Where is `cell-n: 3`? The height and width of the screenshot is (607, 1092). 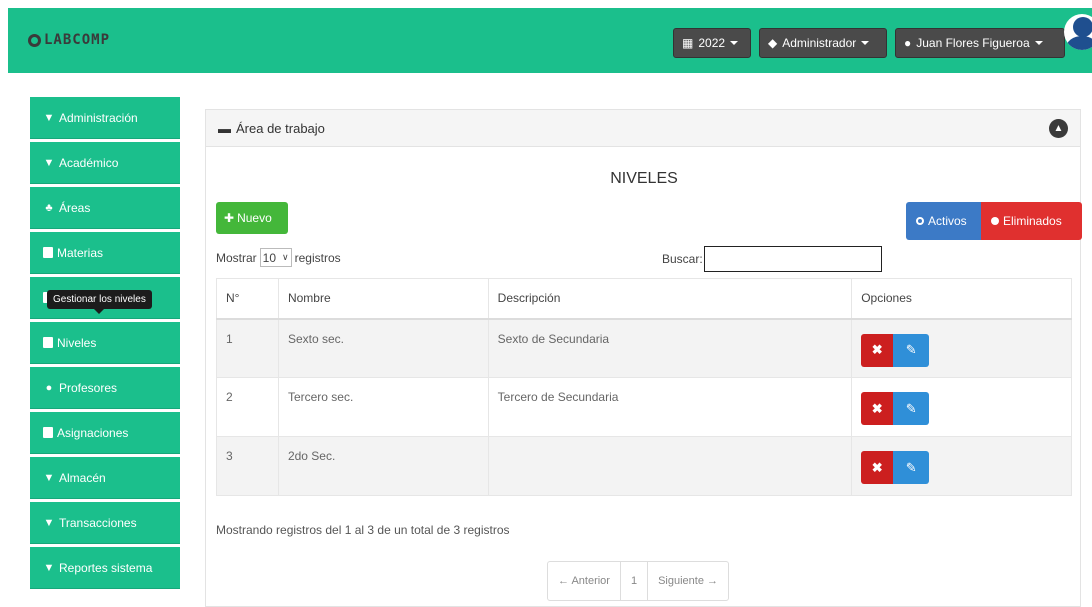 cell-n: 3 is located at coordinates (247, 466).